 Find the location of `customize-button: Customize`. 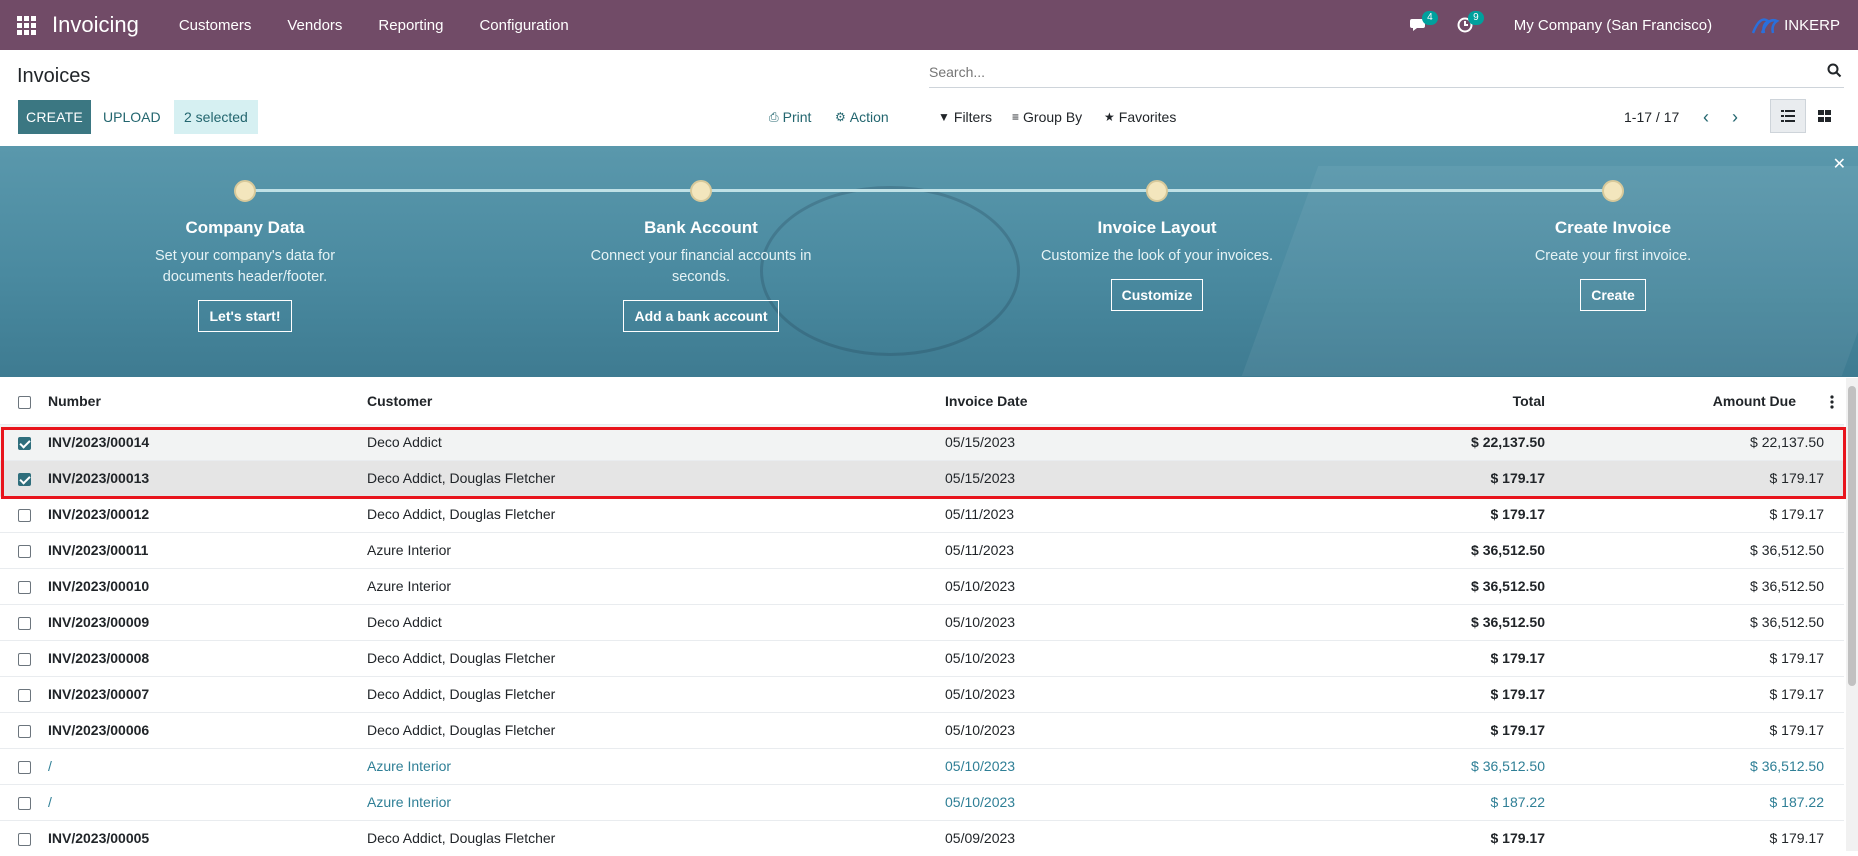

customize-button: Customize is located at coordinates (1157, 295).